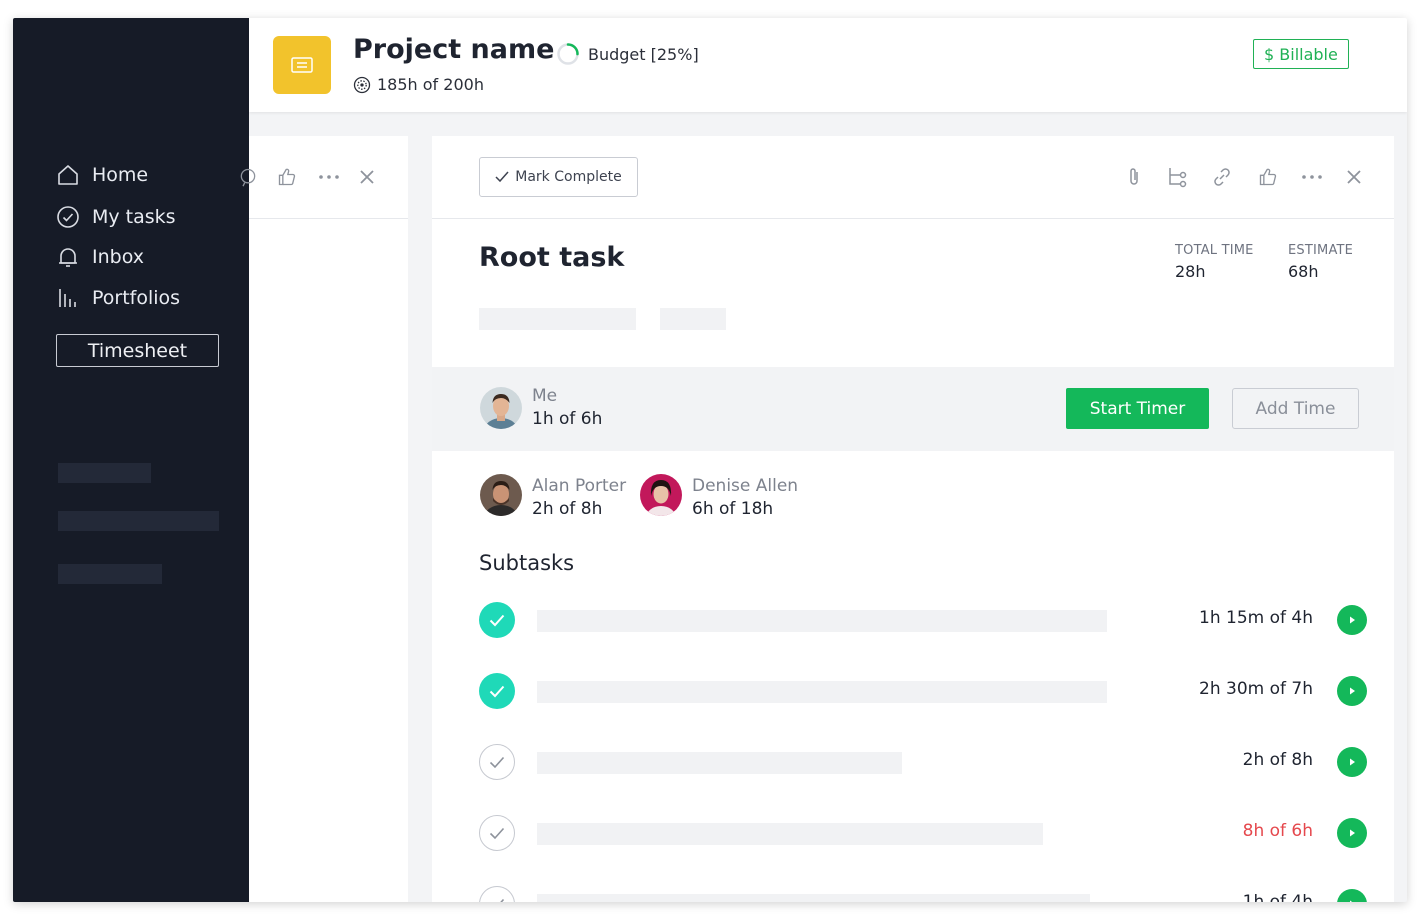 This screenshot has height=924, width=1420. What do you see at coordinates (1277, 831) in the screenshot?
I see `subtask-time: 8h of 6h` at bounding box center [1277, 831].